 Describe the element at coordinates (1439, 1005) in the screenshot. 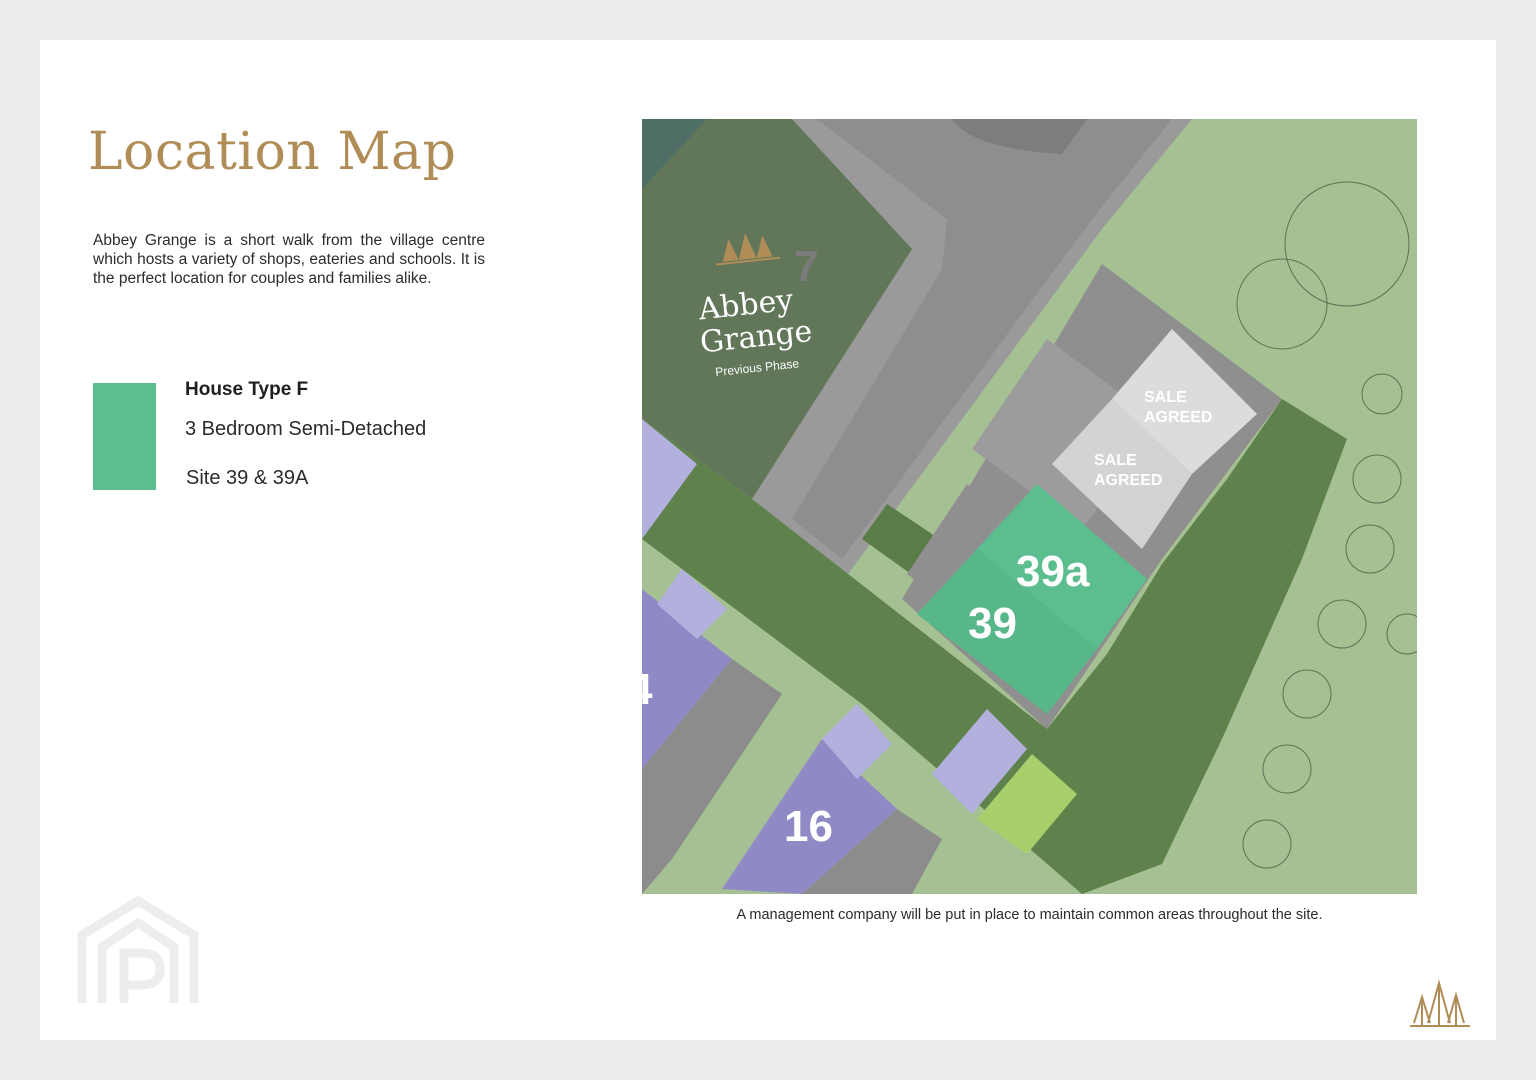

I see `trees-logo-icon` at that location.